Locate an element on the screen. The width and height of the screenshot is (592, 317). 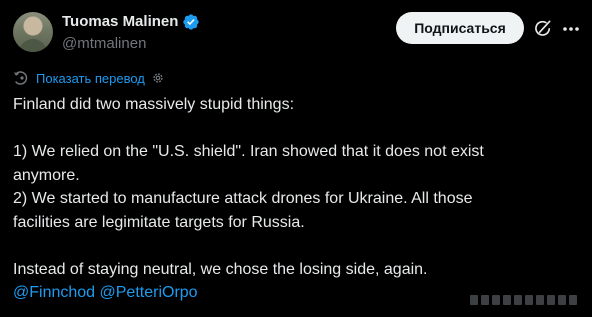
show-translation-link: Показать перевод is located at coordinates (90, 78).